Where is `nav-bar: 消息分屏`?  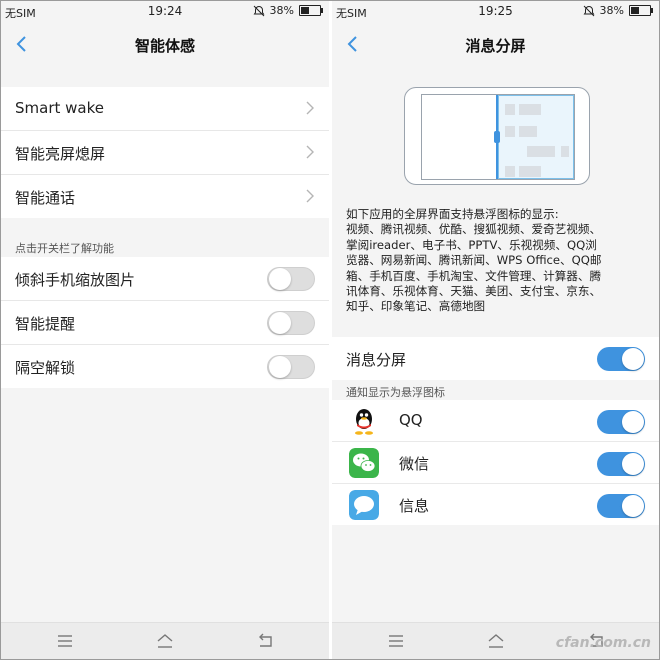 nav-bar: 消息分屏 is located at coordinates (495, 44).